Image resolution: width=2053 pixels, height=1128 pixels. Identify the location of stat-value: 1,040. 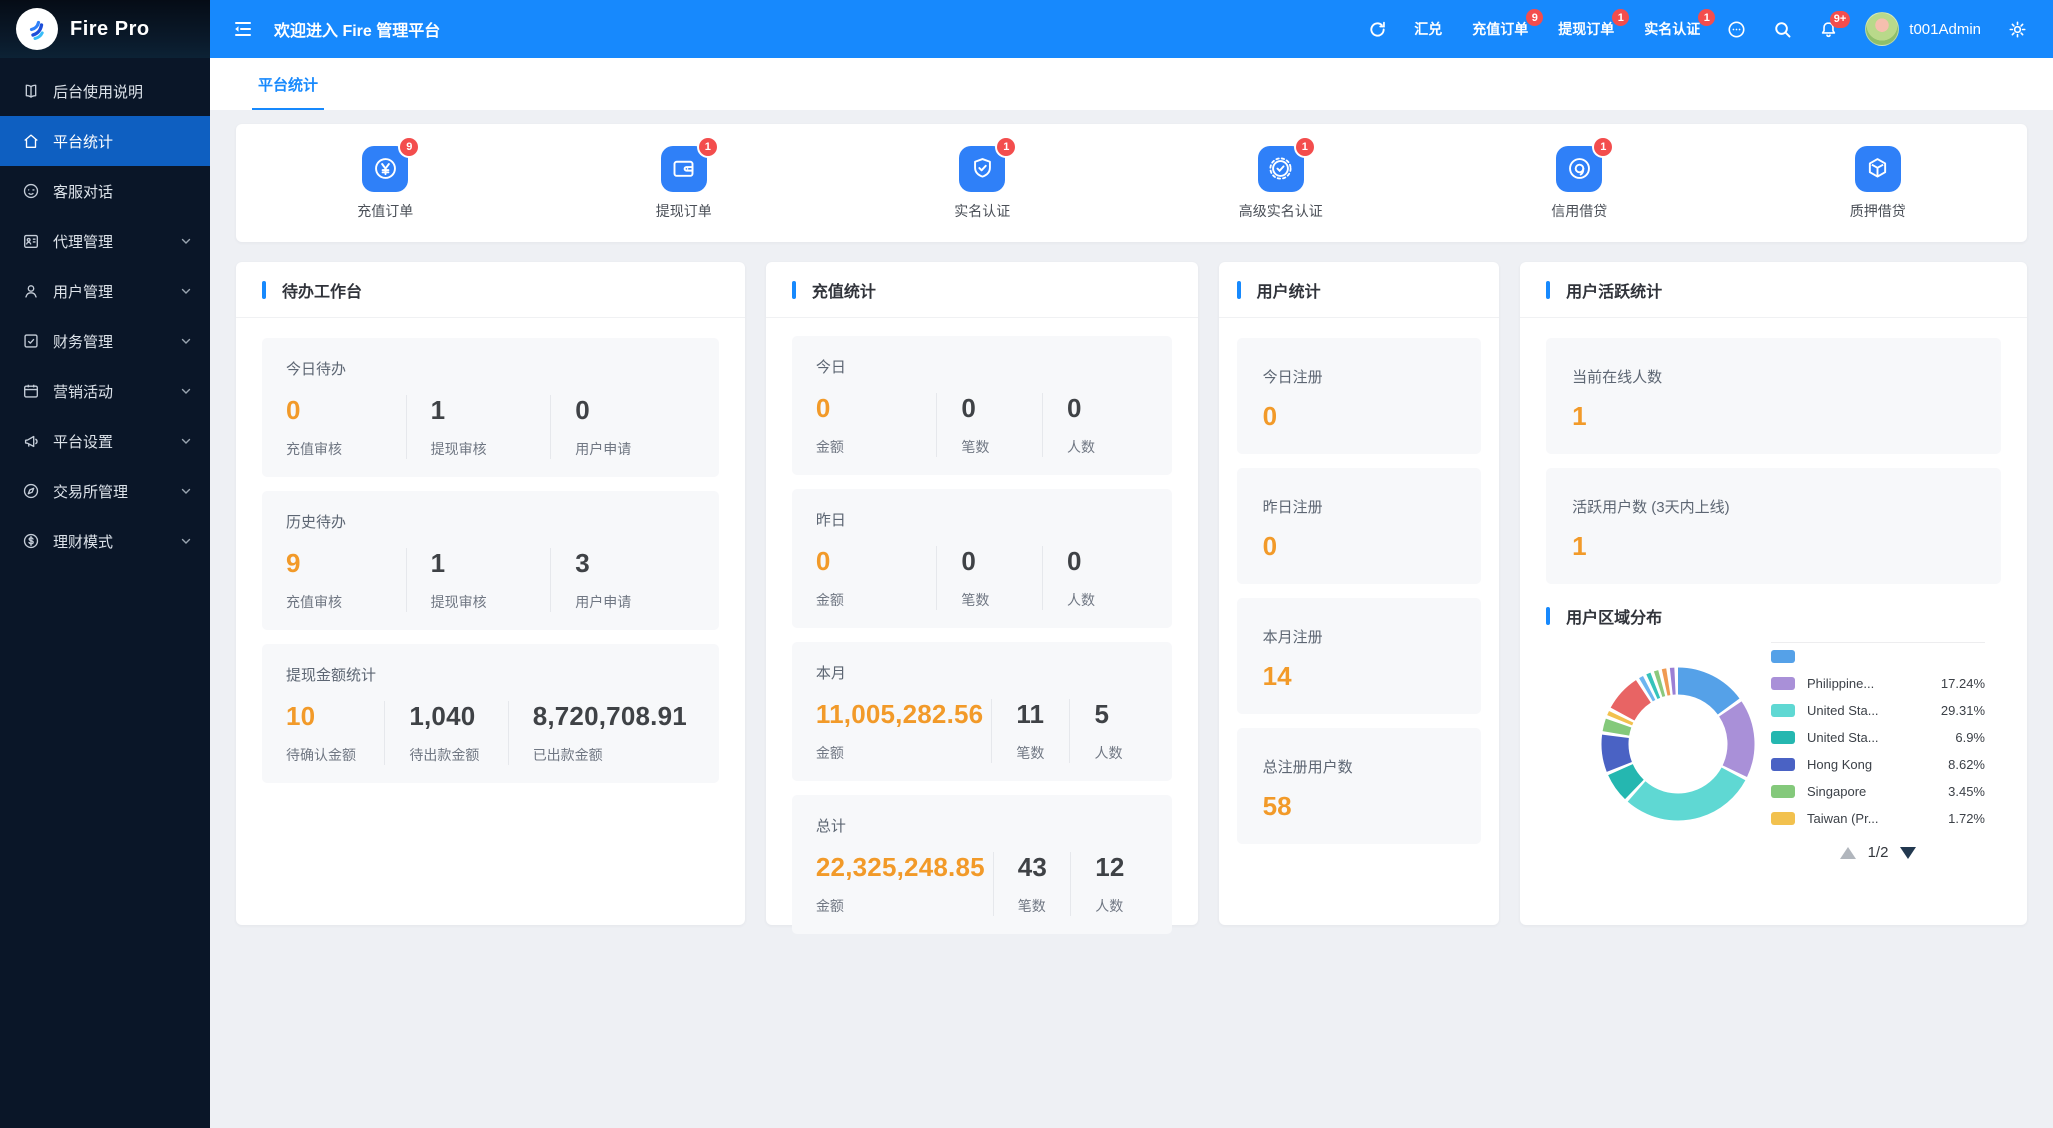
(442, 716).